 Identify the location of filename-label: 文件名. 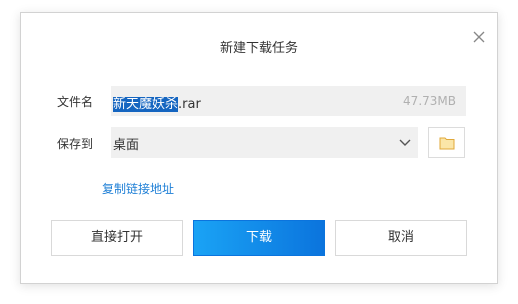
(75, 102).